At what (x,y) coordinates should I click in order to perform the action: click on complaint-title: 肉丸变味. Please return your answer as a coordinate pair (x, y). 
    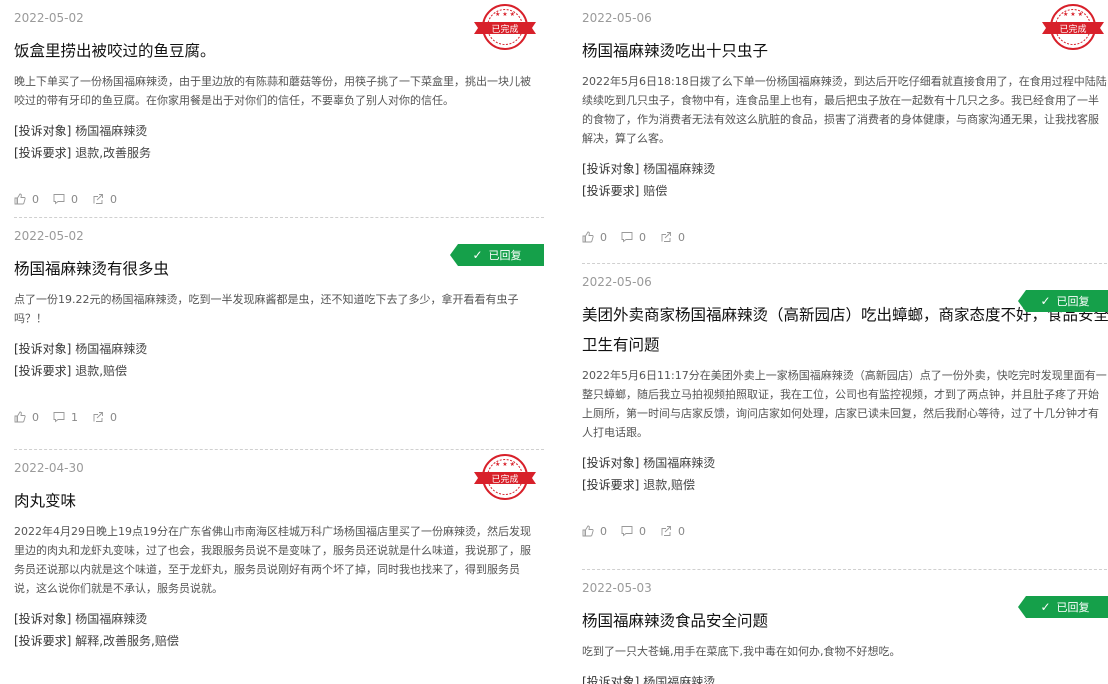
    Looking at the image, I should click on (279, 501).